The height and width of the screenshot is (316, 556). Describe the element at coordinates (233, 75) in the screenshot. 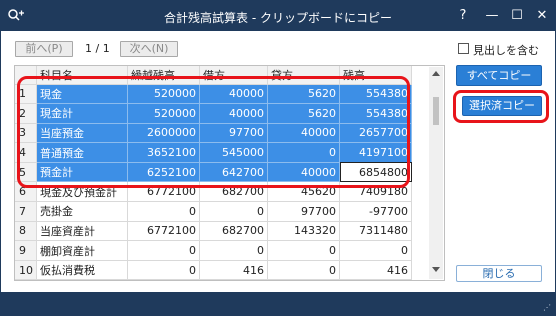

I see `column-header-debit: 借方` at that location.